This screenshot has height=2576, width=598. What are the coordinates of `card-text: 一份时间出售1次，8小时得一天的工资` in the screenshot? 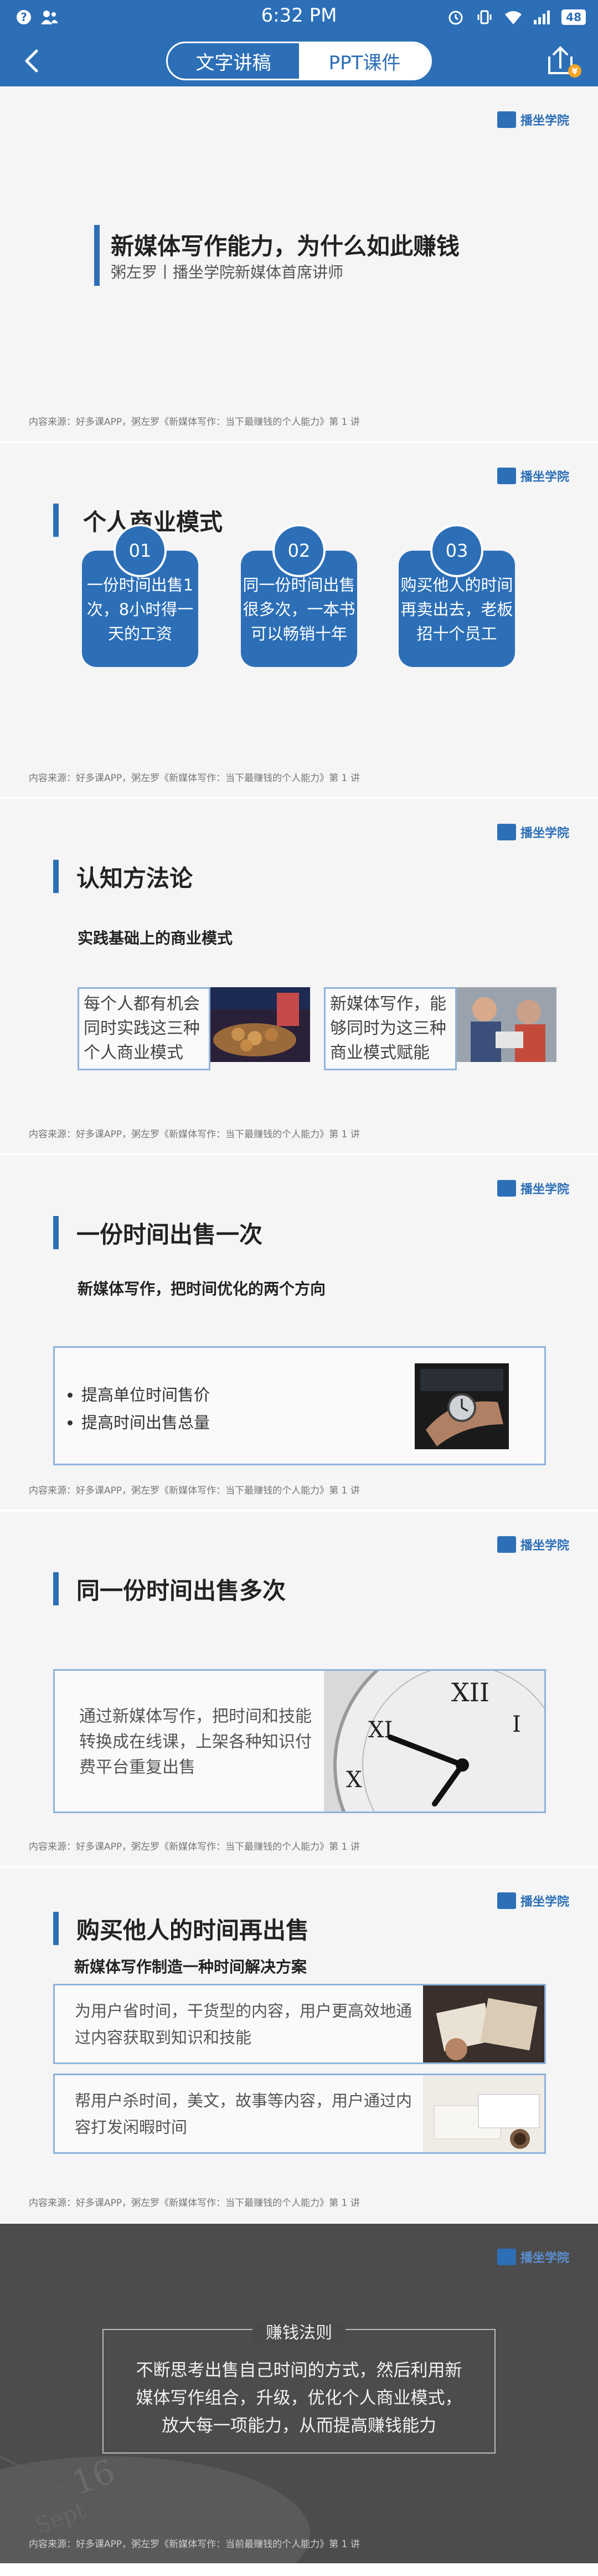 It's located at (140, 609).